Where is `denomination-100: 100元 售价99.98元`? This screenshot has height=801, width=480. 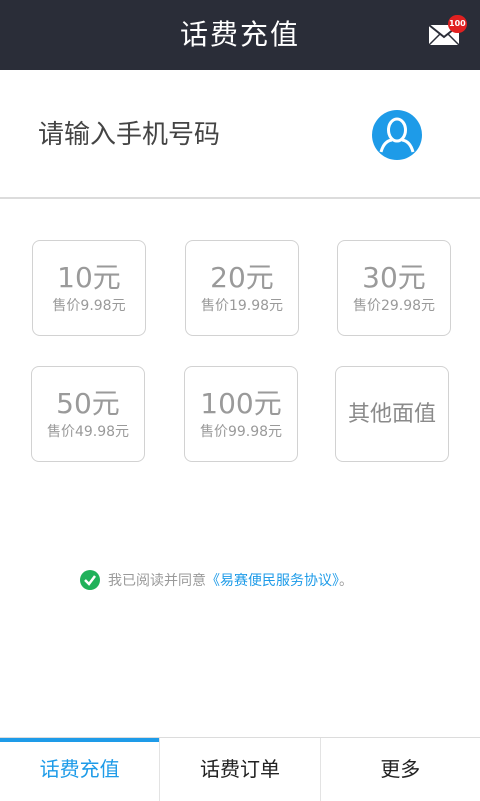 denomination-100: 100元 售价99.98元 is located at coordinates (241, 414).